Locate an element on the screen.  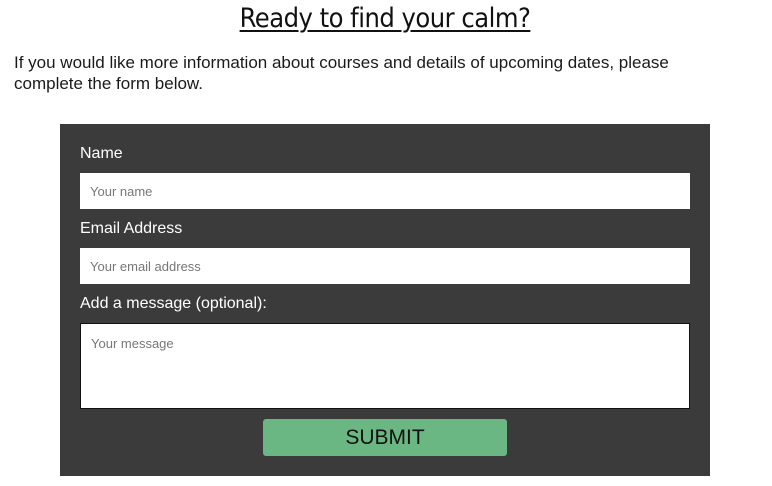
email-input is located at coordinates (385, 266).